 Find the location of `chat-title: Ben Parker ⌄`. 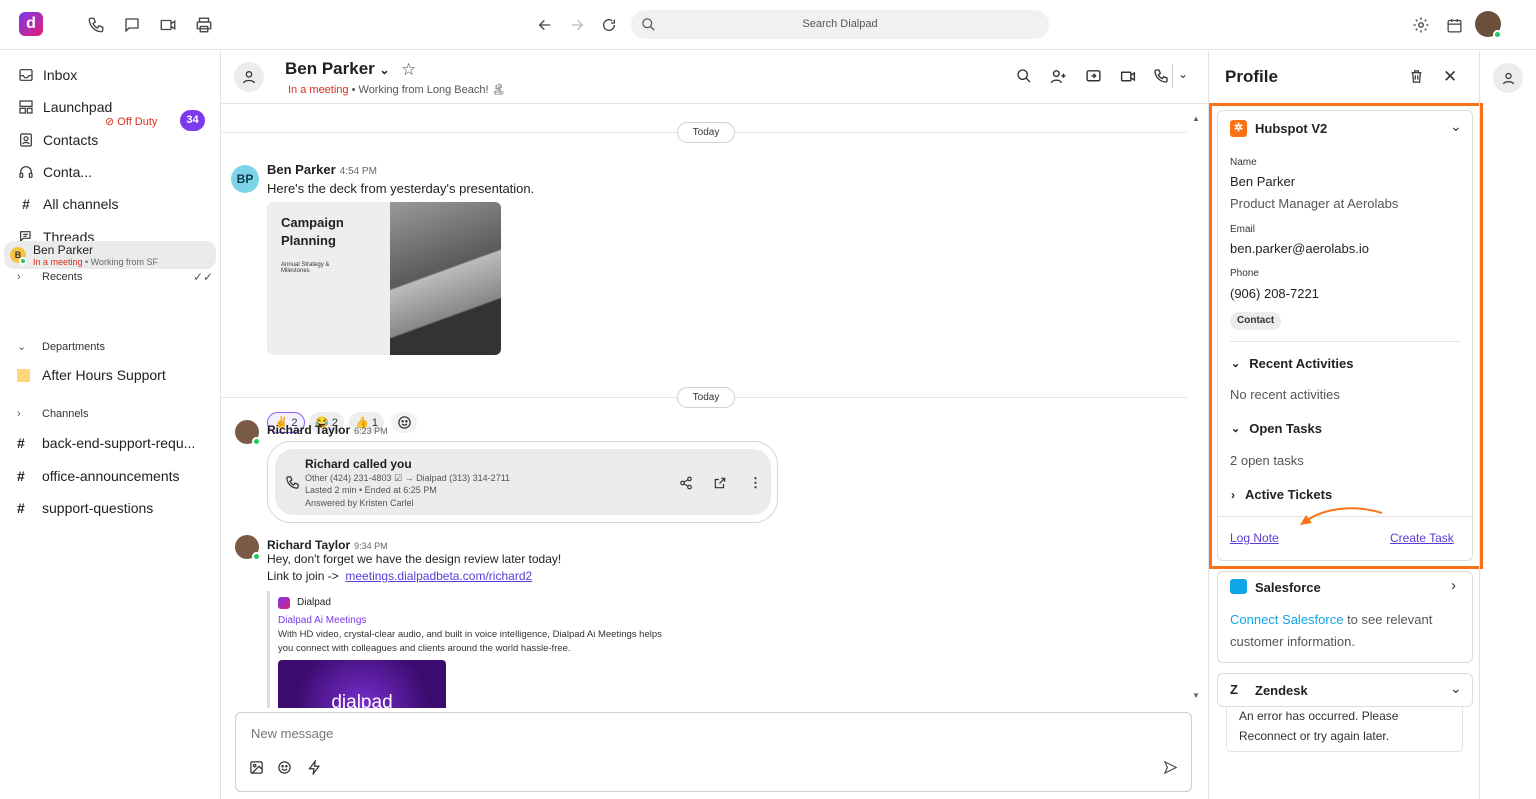

chat-title: Ben Parker ⌄ is located at coordinates (337, 69).